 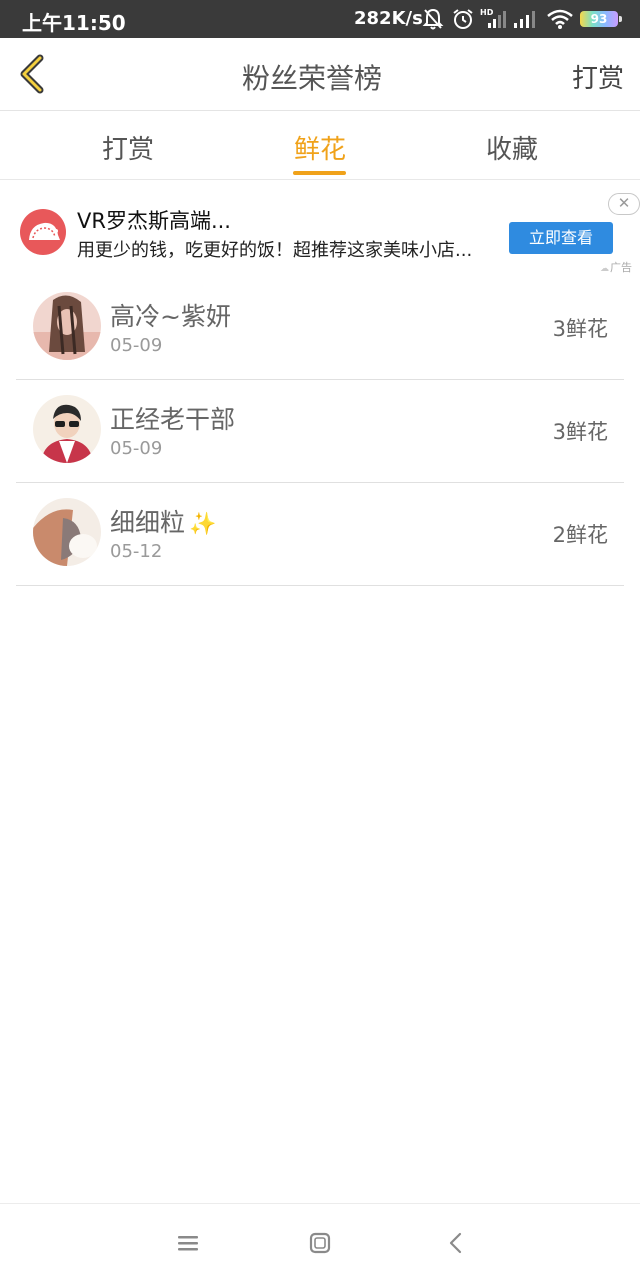 I want to click on ad-close-button: ✕, so click(x=624, y=204).